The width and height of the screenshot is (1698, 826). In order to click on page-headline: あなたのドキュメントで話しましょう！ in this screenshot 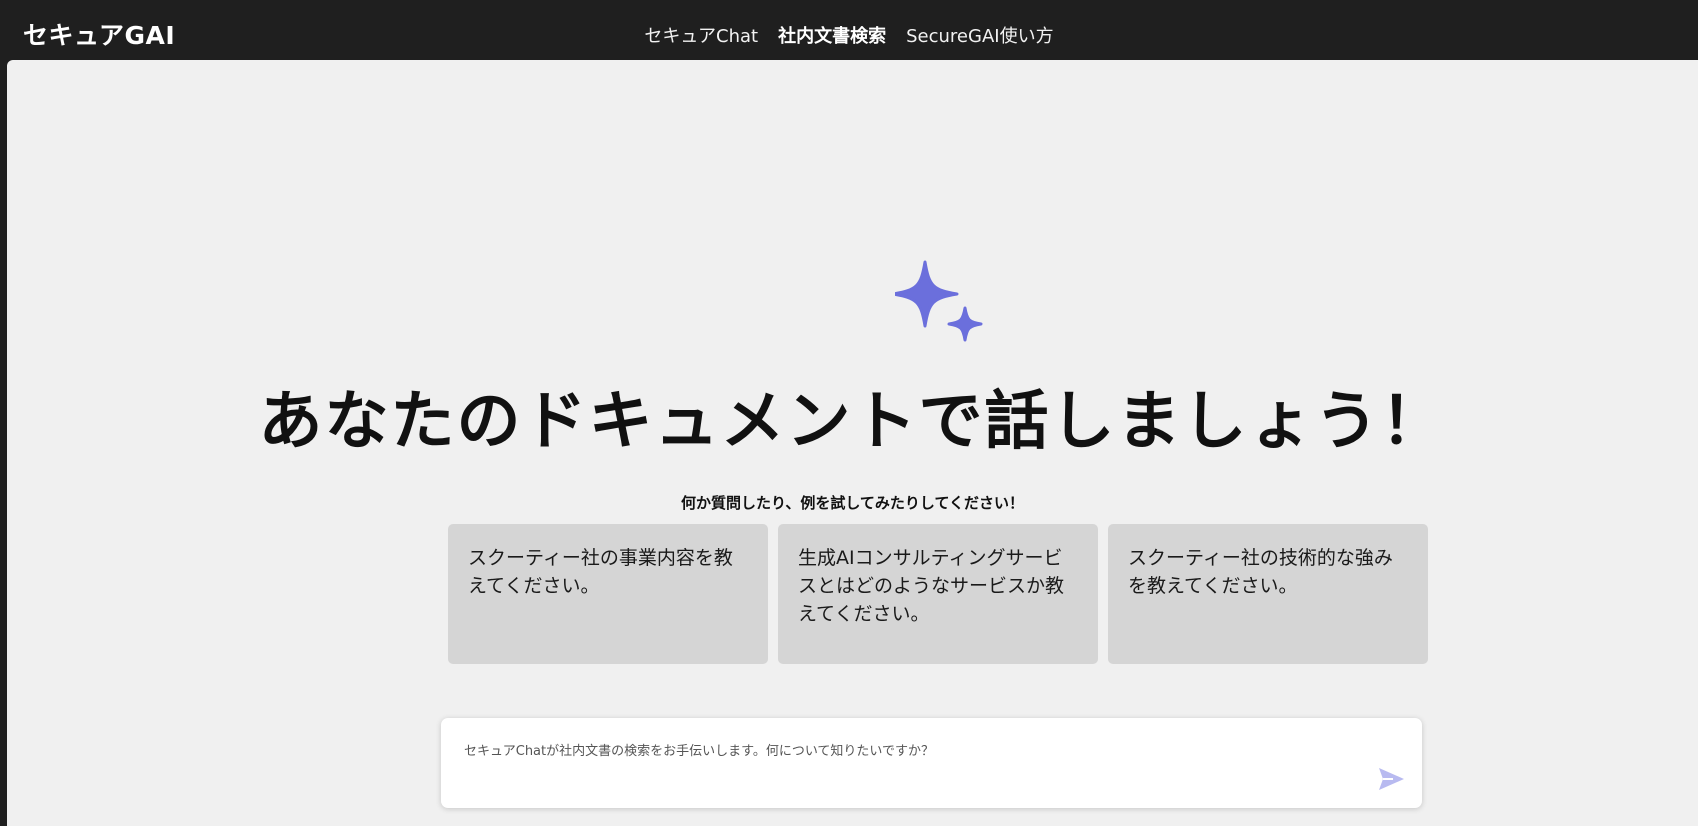, I will do `click(852, 422)`.